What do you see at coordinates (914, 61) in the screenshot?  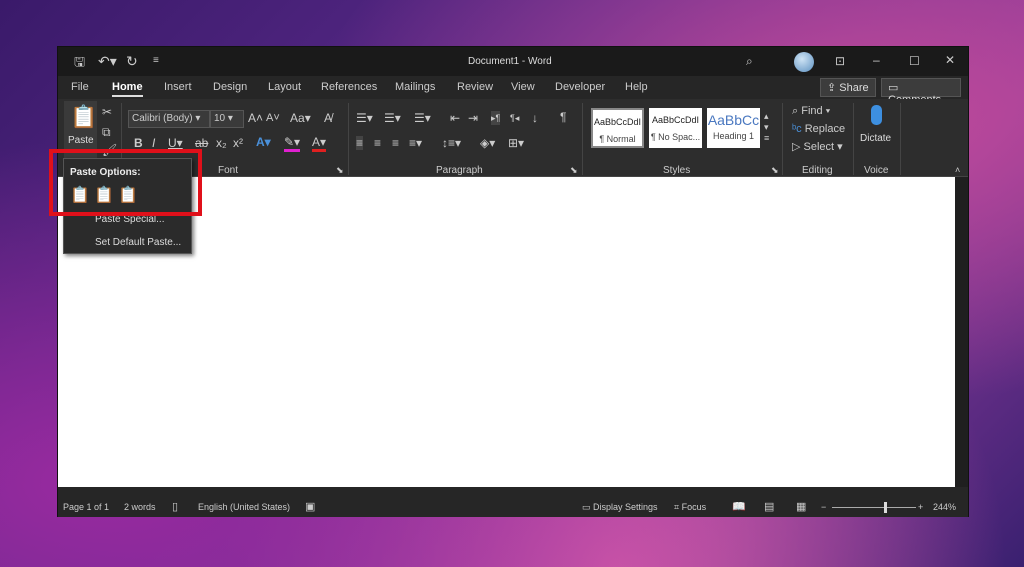 I see `maximize-icon: ☐` at bounding box center [914, 61].